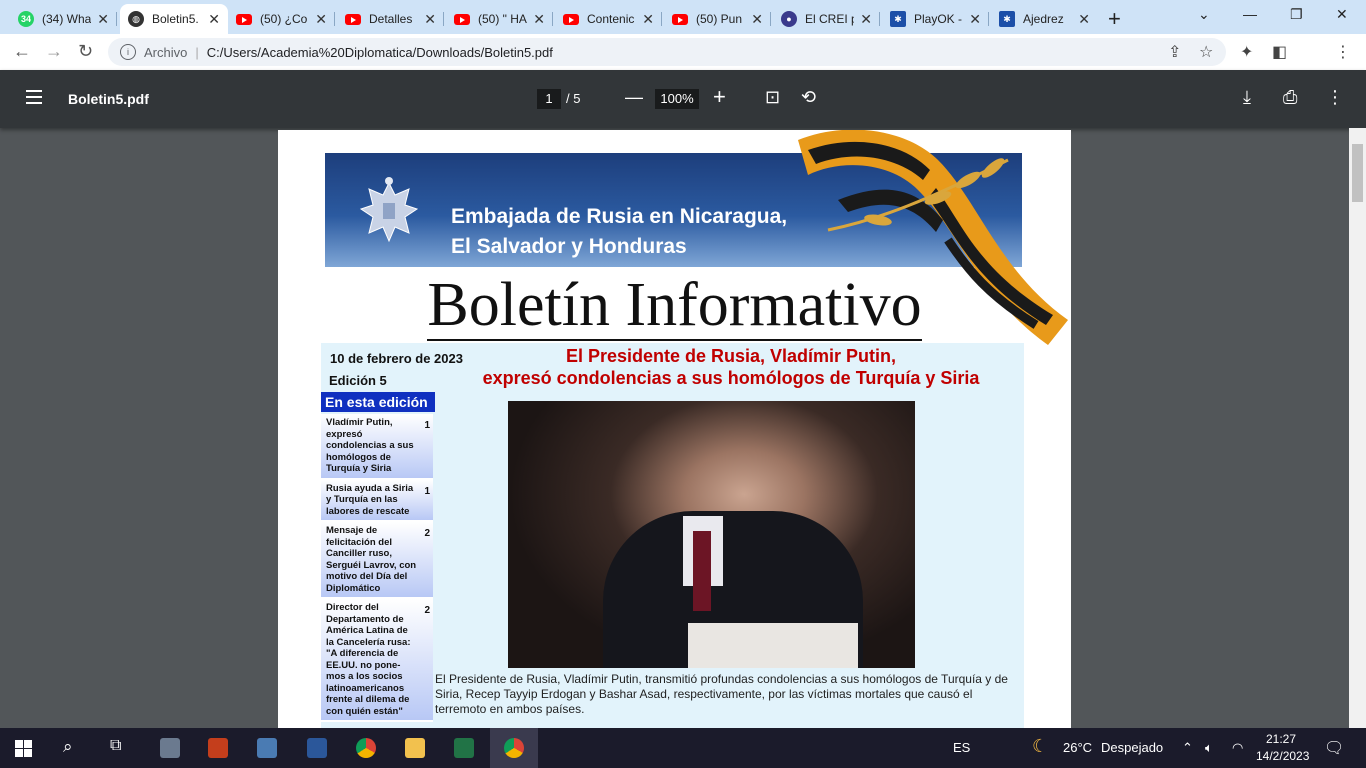 Image resolution: width=1366 pixels, height=768 pixels. What do you see at coordinates (1114, 19) in the screenshot?
I see `new-tab-button: +` at bounding box center [1114, 19].